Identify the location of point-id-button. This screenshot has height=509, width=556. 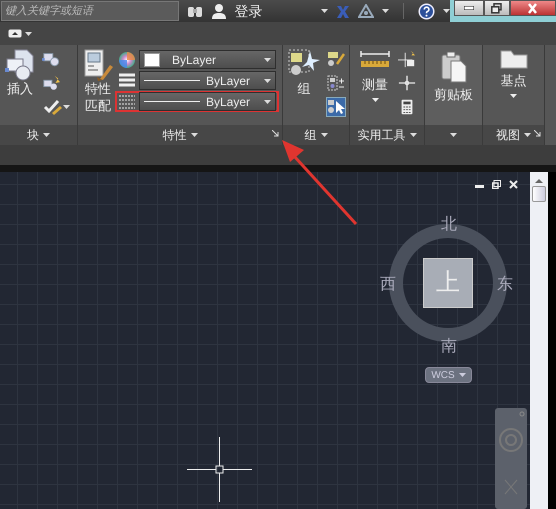
(407, 59).